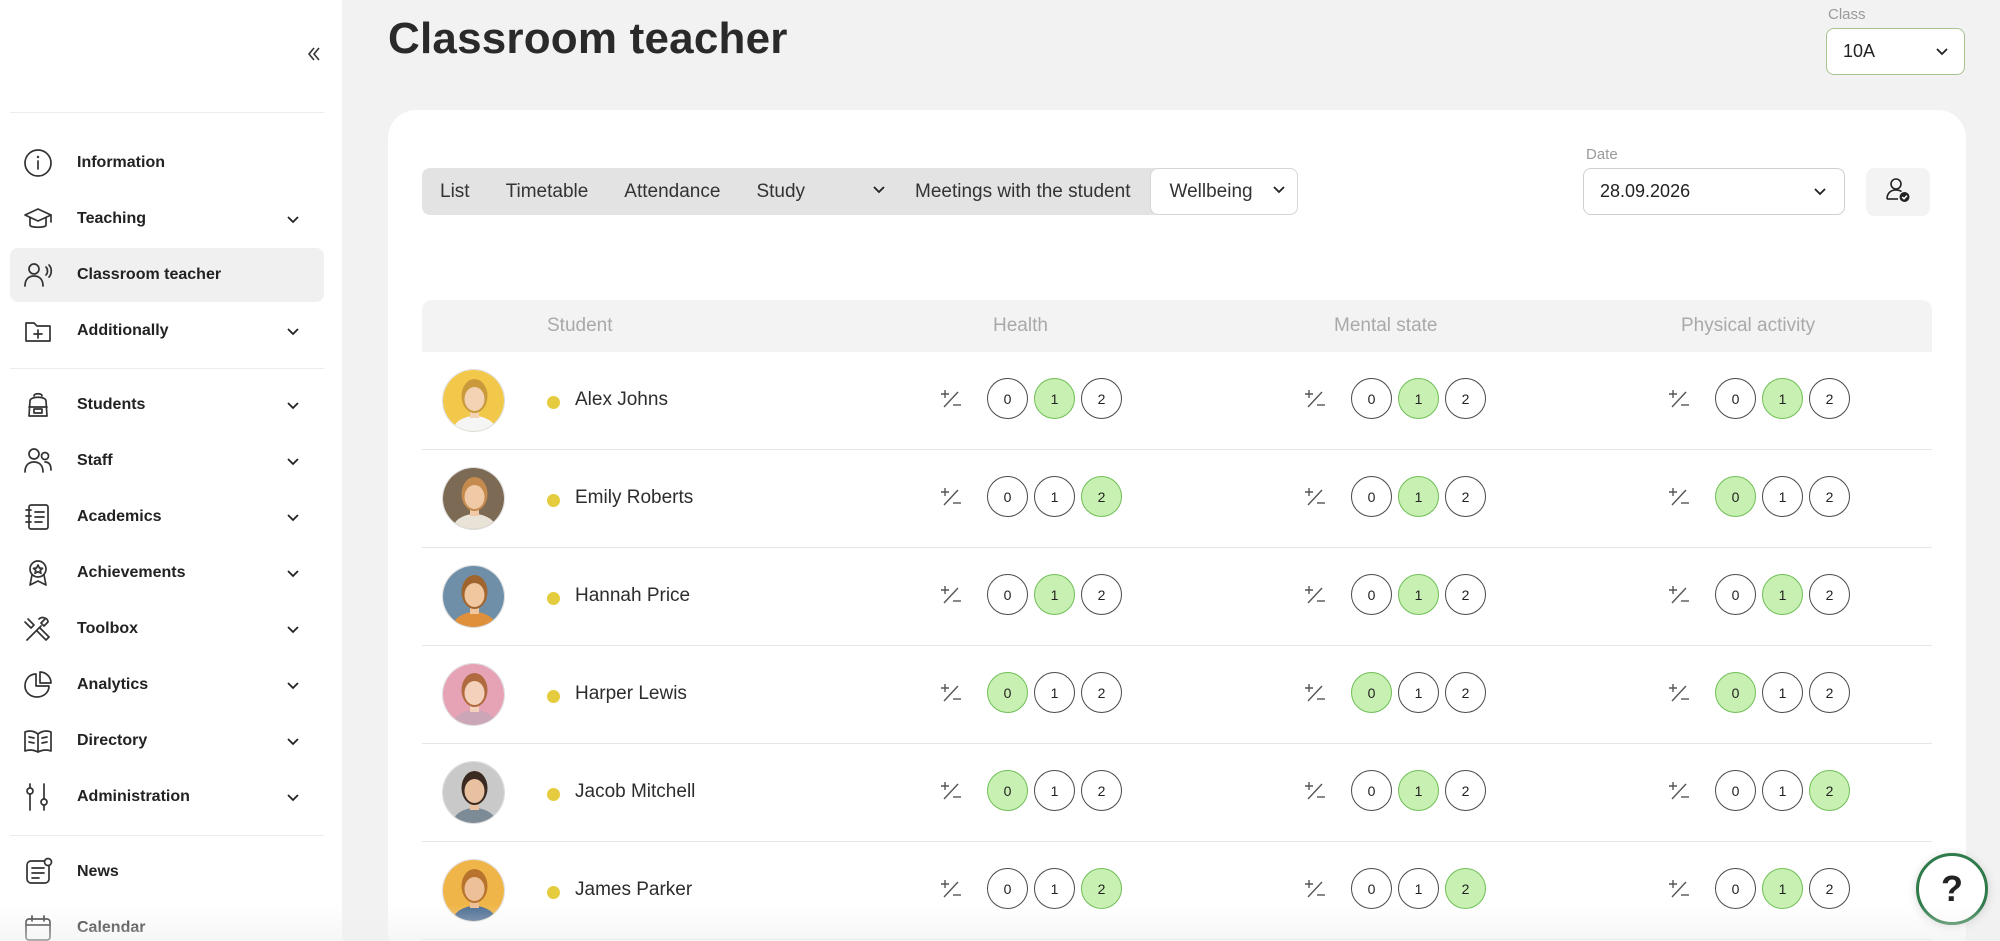  Describe the element at coordinates (1224, 191) in the screenshot. I see `tab-wellbeing: Wellbeing` at that location.